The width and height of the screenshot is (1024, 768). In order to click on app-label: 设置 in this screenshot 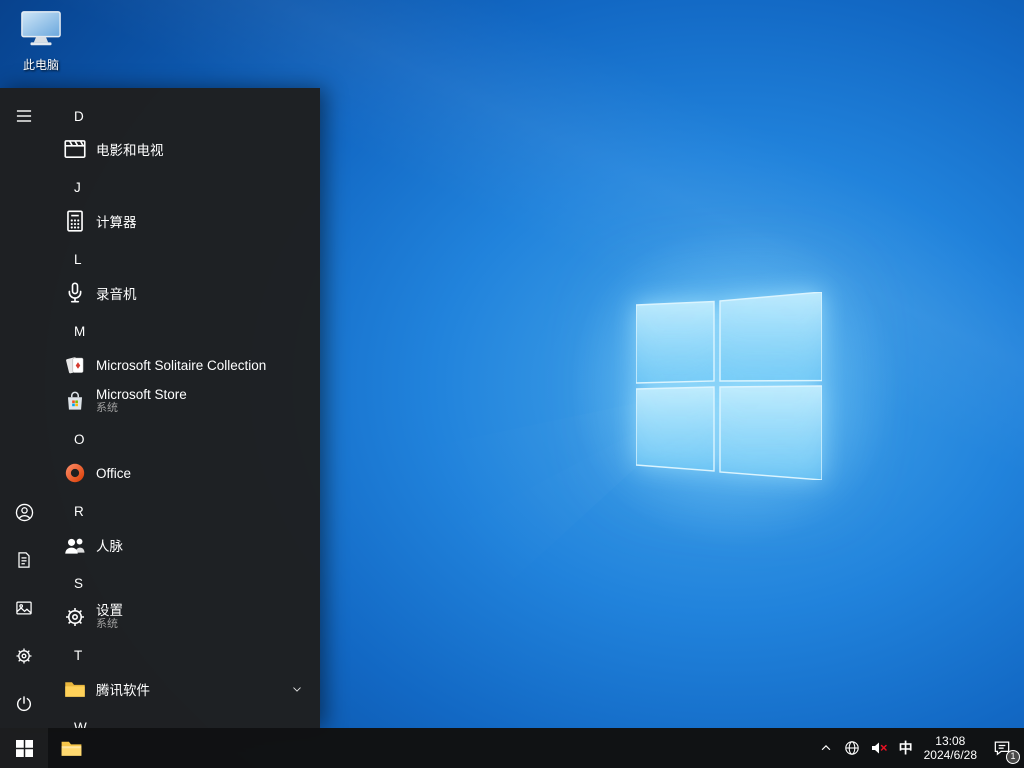, I will do `click(109, 610)`.